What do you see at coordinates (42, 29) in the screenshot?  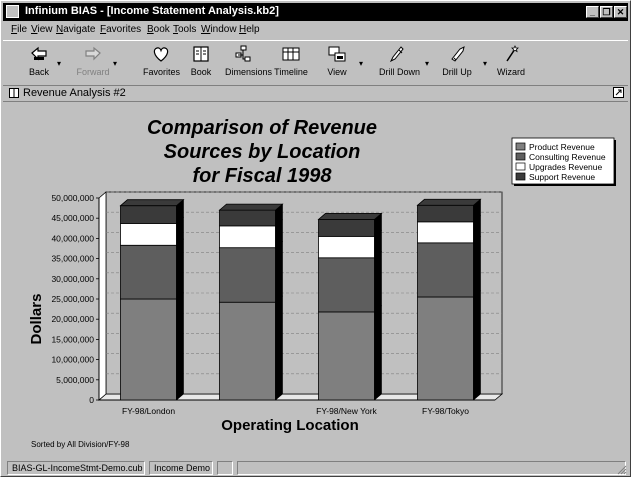 I see `menu-view: View` at bounding box center [42, 29].